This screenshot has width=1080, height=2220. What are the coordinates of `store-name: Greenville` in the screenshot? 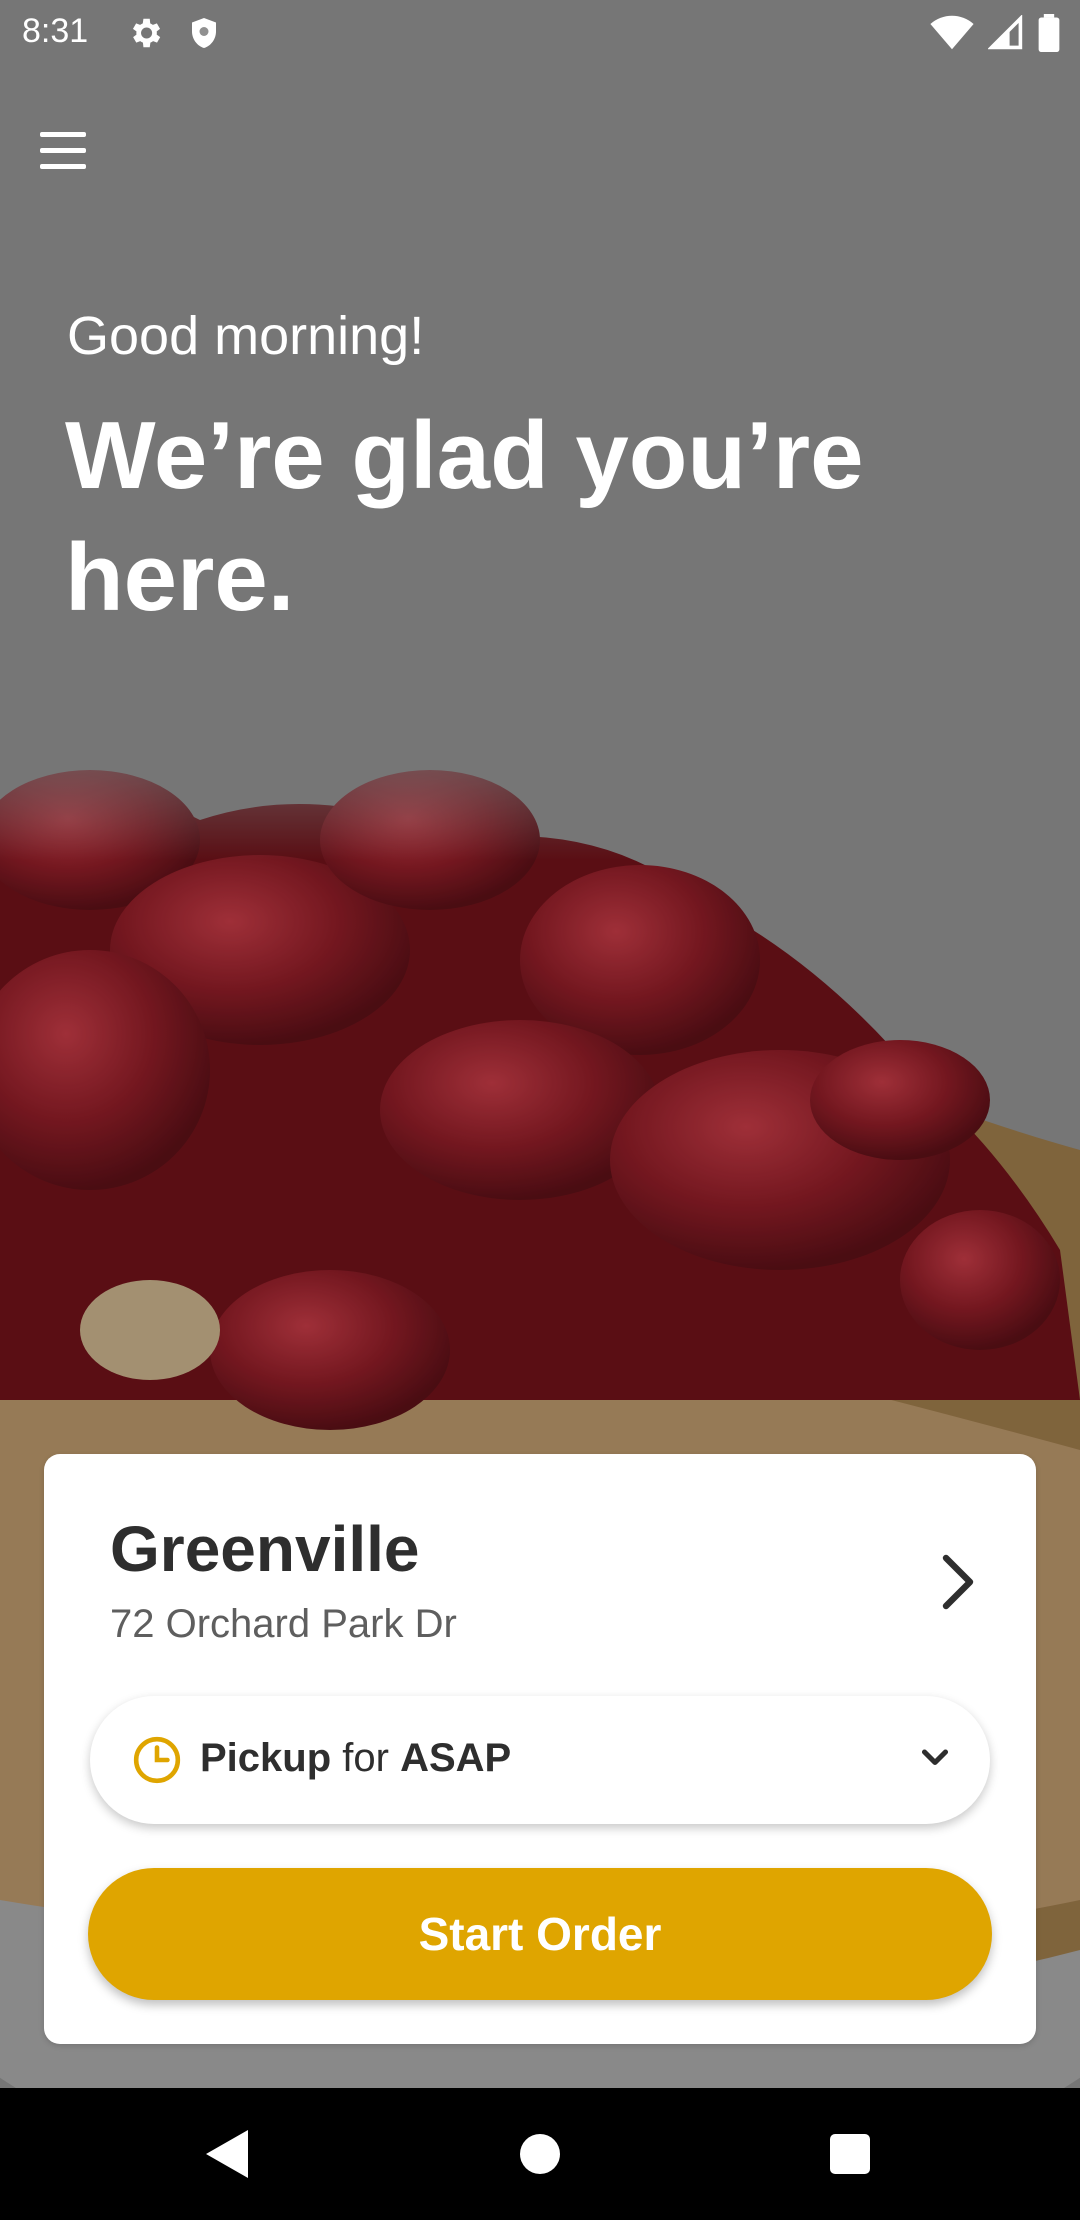 It's located at (265, 1549).